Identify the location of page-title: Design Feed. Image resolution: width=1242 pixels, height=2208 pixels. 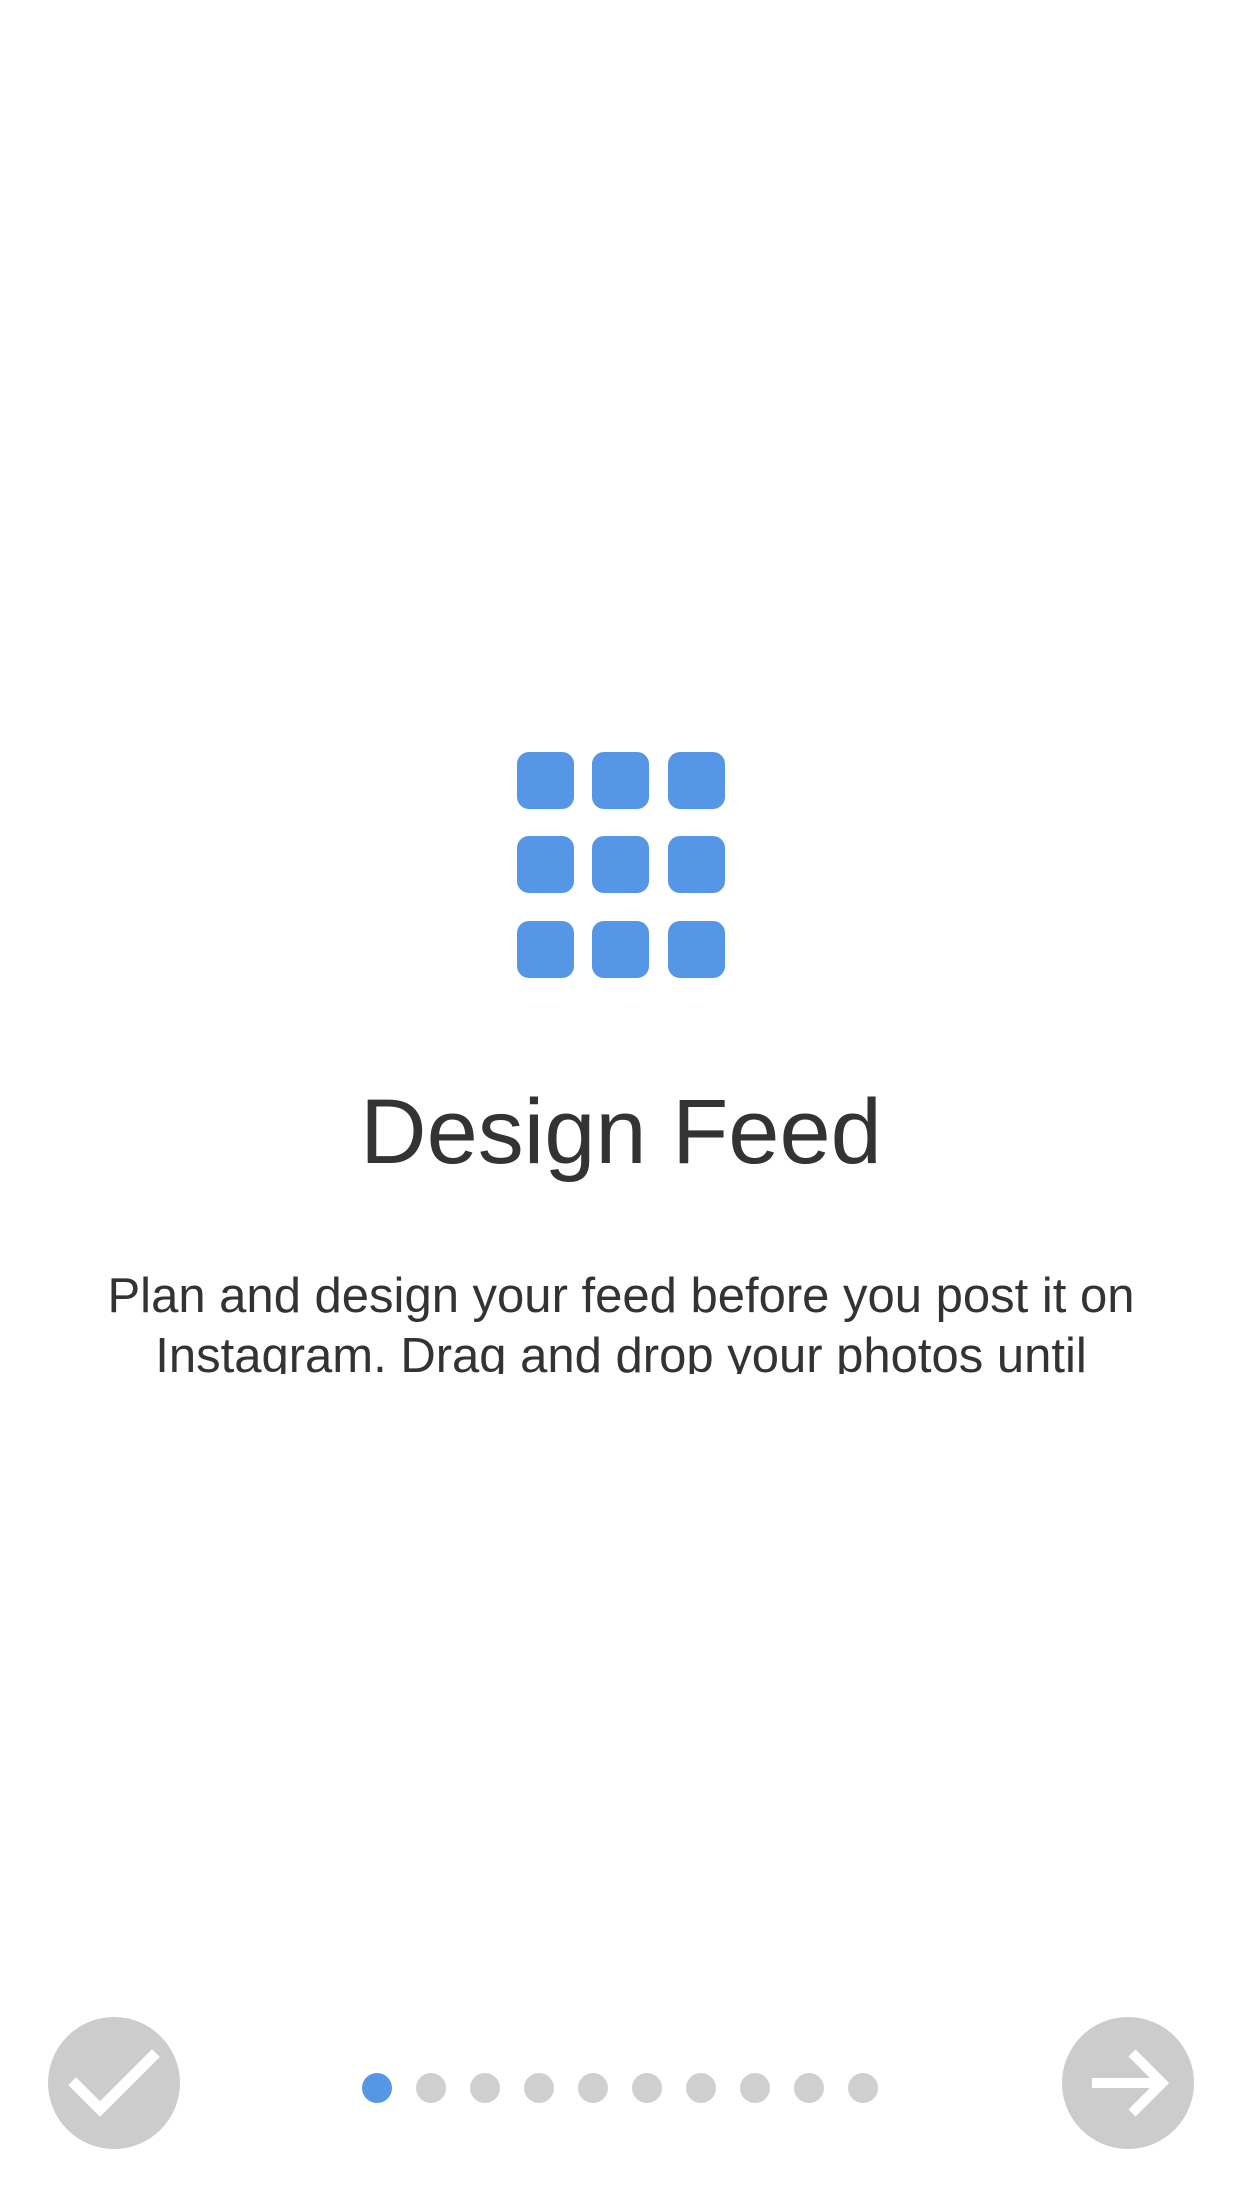
(621, 1132).